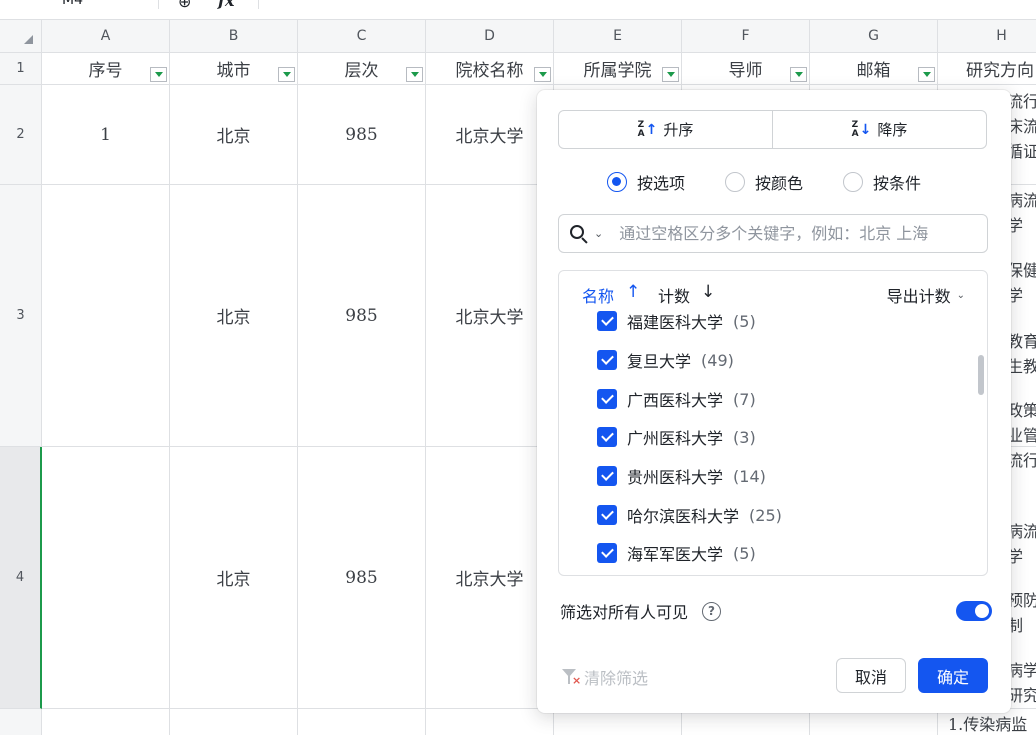 The height and width of the screenshot is (735, 1036). Describe the element at coordinates (874, 36) in the screenshot. I see `column-header-g: G` at that location.